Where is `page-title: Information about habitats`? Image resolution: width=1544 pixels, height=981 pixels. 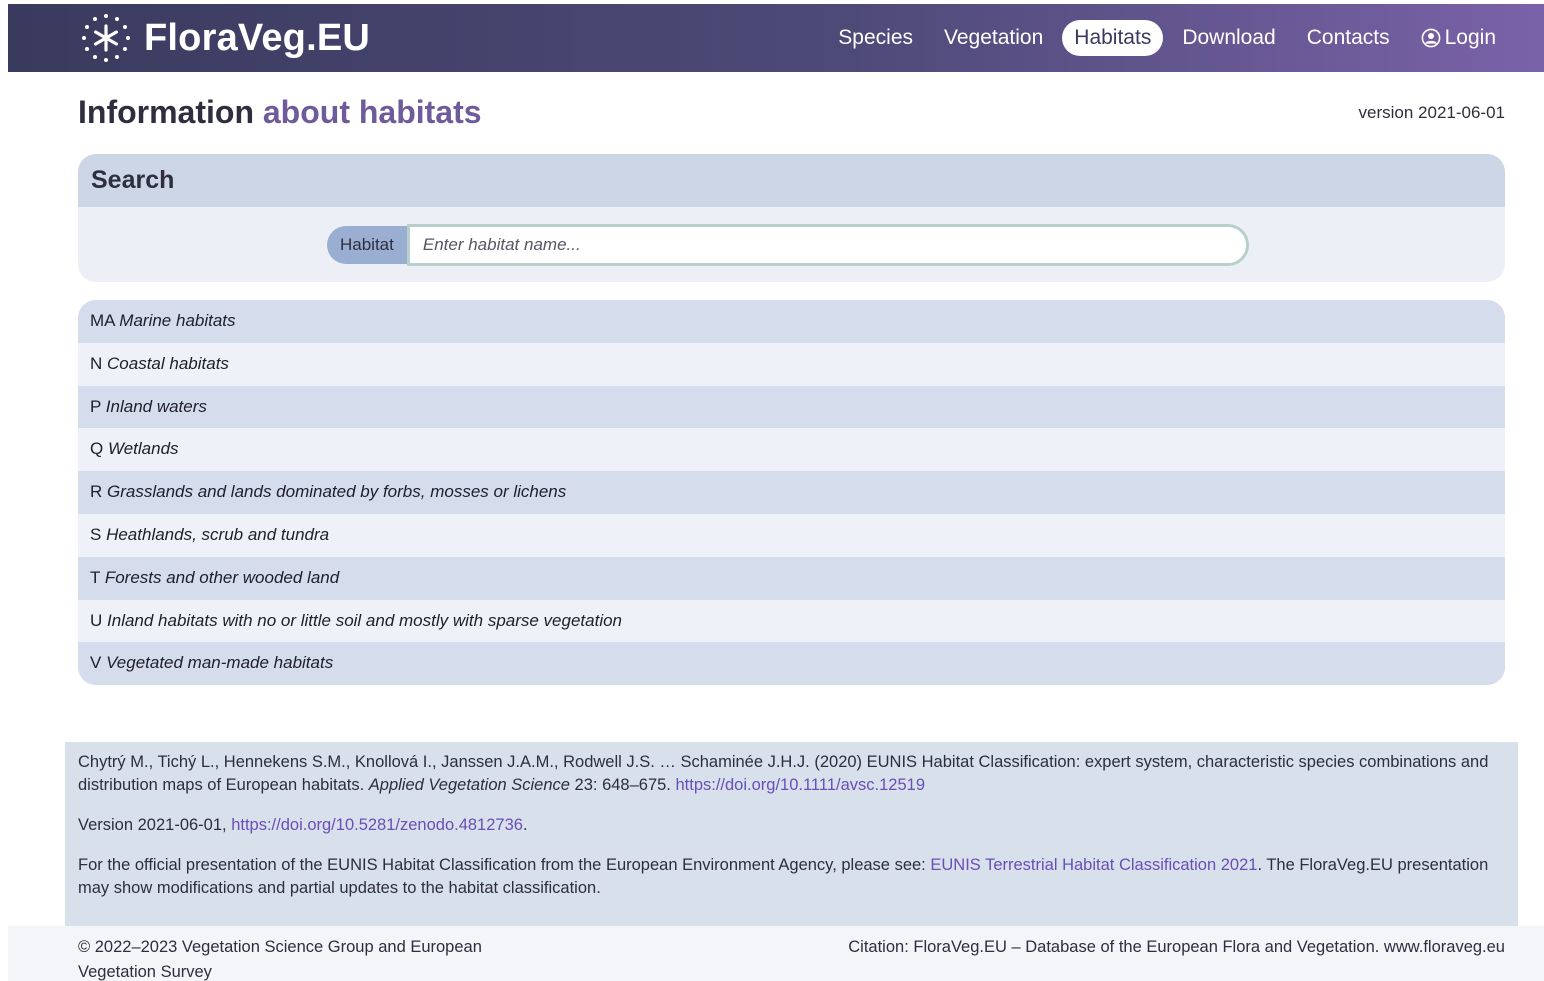
page-title: Information about habitats is located at coordinates (280, 112).